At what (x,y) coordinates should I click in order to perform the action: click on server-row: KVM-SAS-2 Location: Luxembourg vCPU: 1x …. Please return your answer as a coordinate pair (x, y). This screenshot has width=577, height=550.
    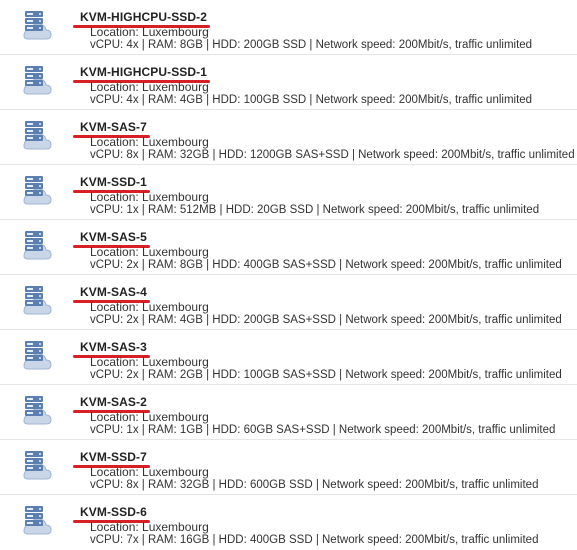
    Looking at the image, I should click on (288, 412).